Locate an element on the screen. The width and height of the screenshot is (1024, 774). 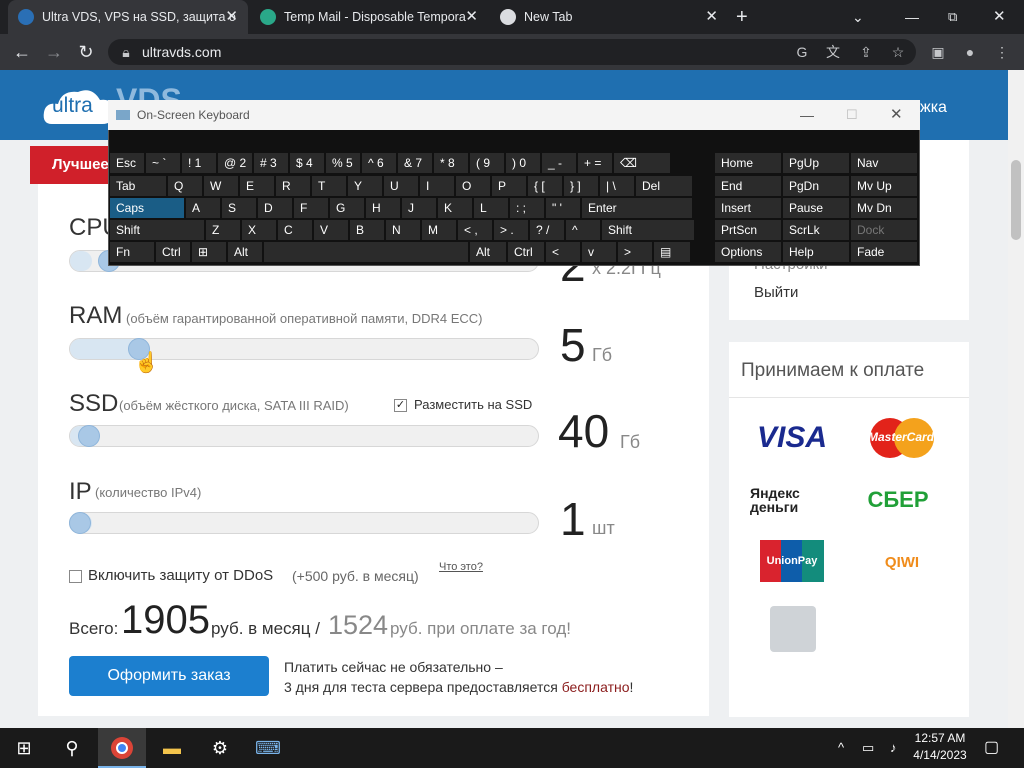
volume-icon: ♪ is located at coordinates (893, 748).